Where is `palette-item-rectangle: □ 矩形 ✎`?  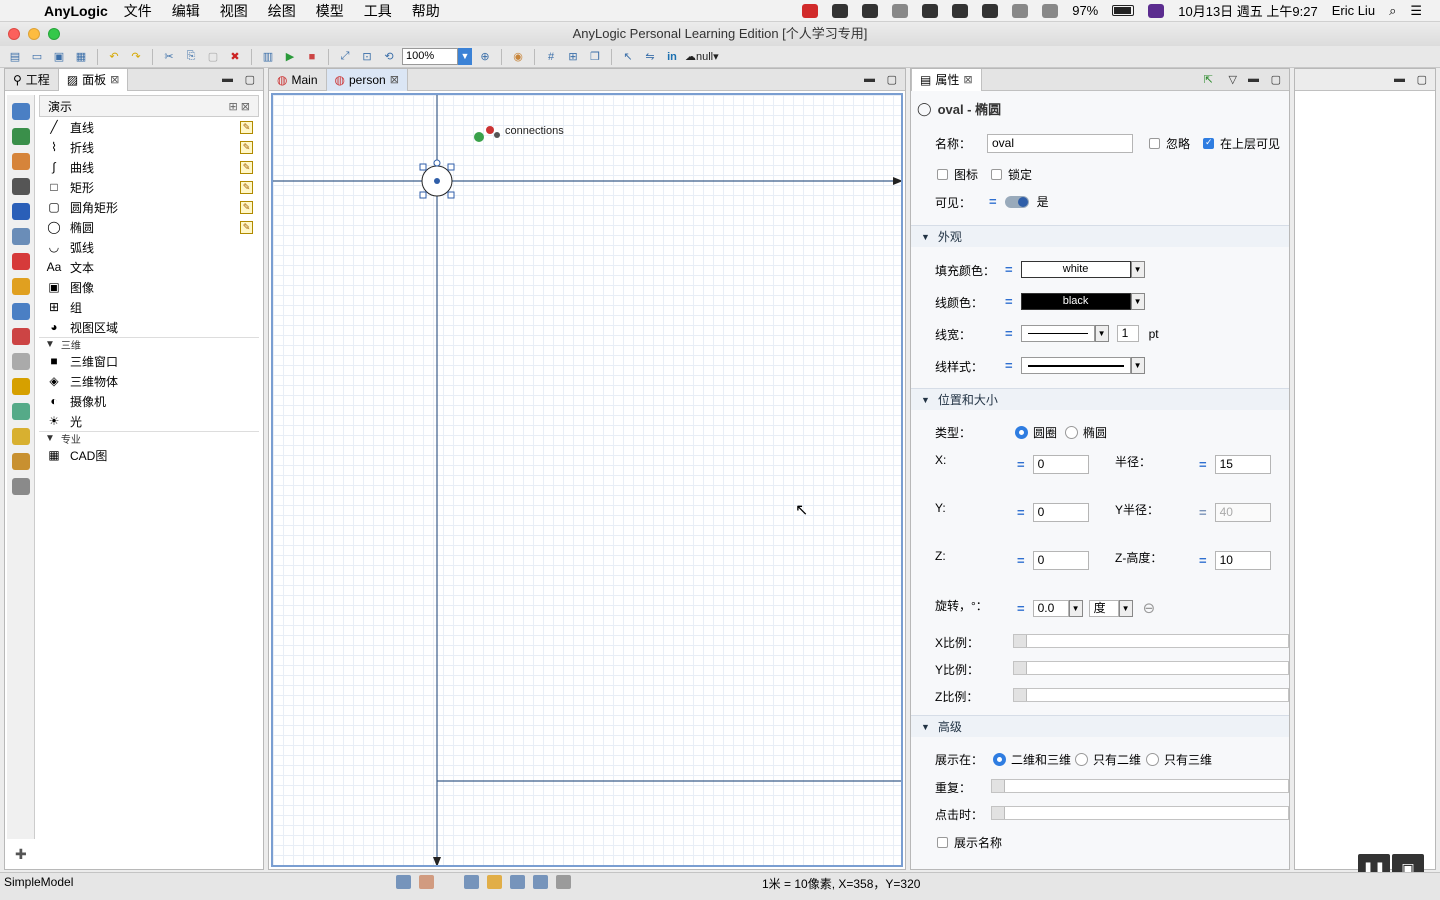 palette-item-rectangle: □ 矩形 ✎ is located at coordinates (149, 187).